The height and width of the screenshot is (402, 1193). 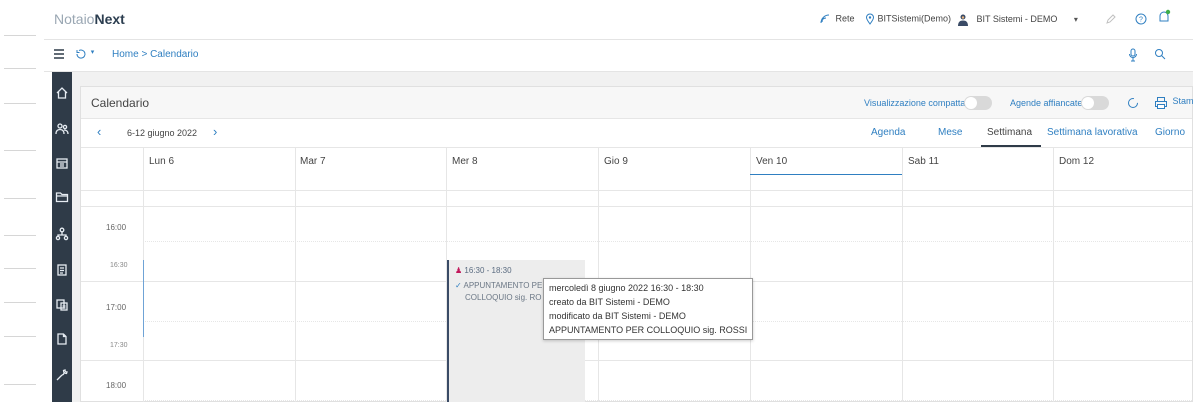 I want to click on current-time-bar, so click(x=143, y=298).